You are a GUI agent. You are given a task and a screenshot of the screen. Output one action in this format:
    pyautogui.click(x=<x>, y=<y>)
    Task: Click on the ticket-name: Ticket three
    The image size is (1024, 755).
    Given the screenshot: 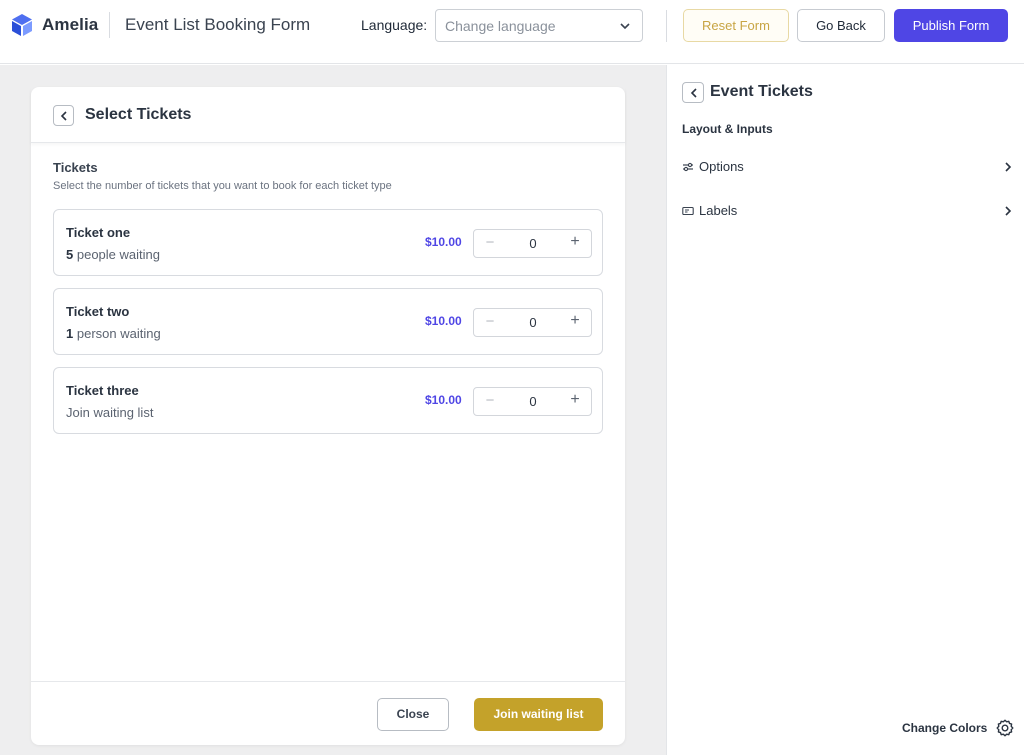 What is the action you would take?
    pyautogui.click(x=102, y=390)
    